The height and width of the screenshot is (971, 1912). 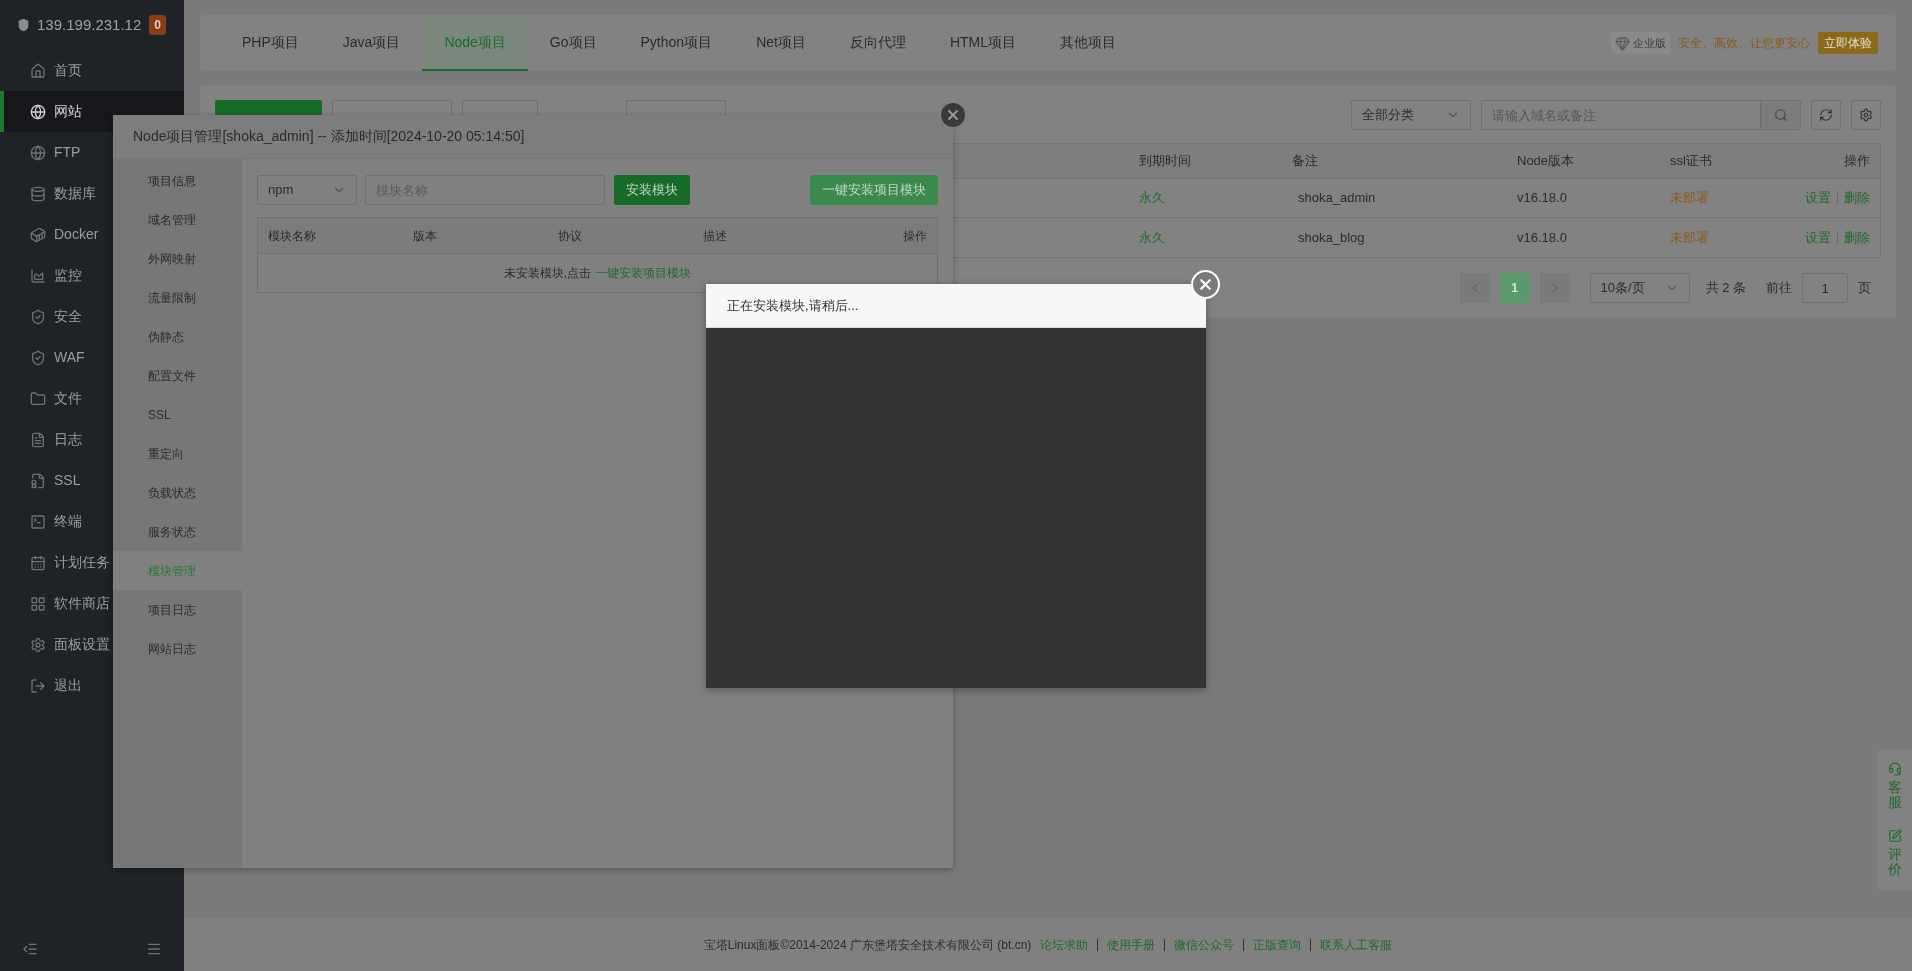 What do you see at coordinates (38, 562) in the screenshot?
I see `calendar-icon` at bounding box center [38, 562].